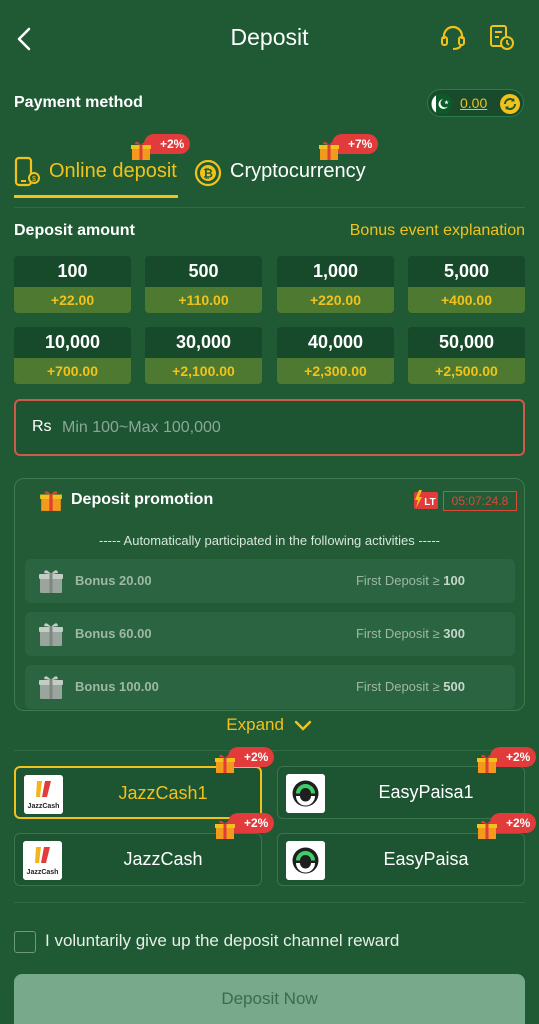 Image resolution: width=539 pixels, height=1024 pixels. What do you see at coordinates (270, 581) in the screenshot?
I see `promotion-item: Bonus 20.00 First Deposit ≥ 100` at bounding box center [270, 581].